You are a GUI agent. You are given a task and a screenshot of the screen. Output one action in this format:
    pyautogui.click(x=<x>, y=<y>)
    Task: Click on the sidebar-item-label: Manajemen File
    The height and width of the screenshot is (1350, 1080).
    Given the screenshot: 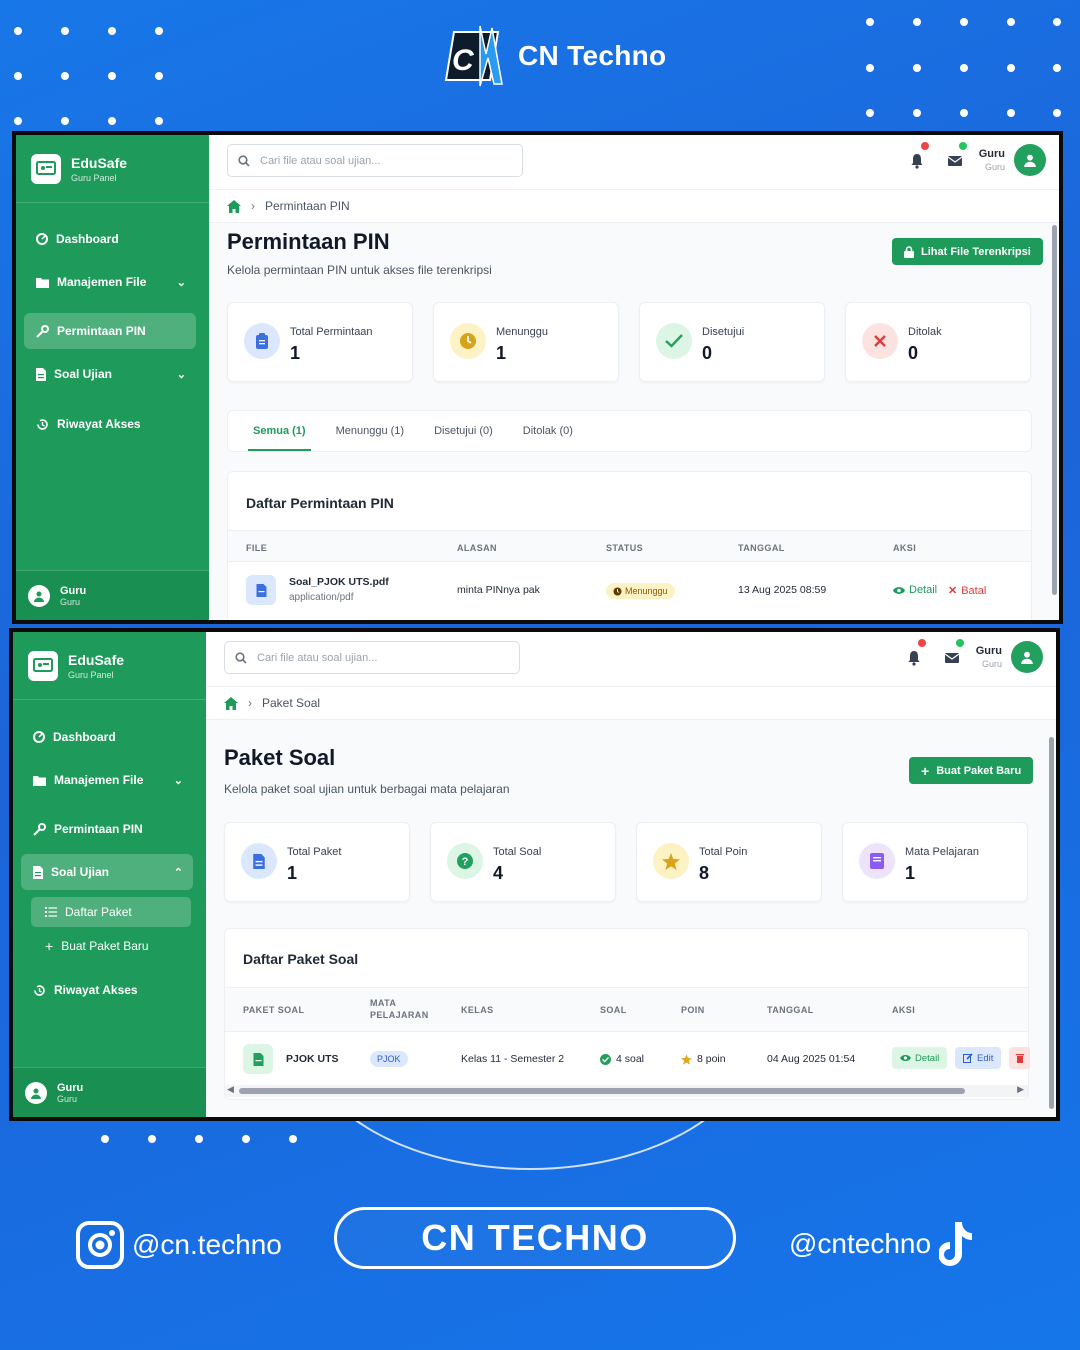 What is the action you would take?
    pyautogui.click(x=102, y=282)
    